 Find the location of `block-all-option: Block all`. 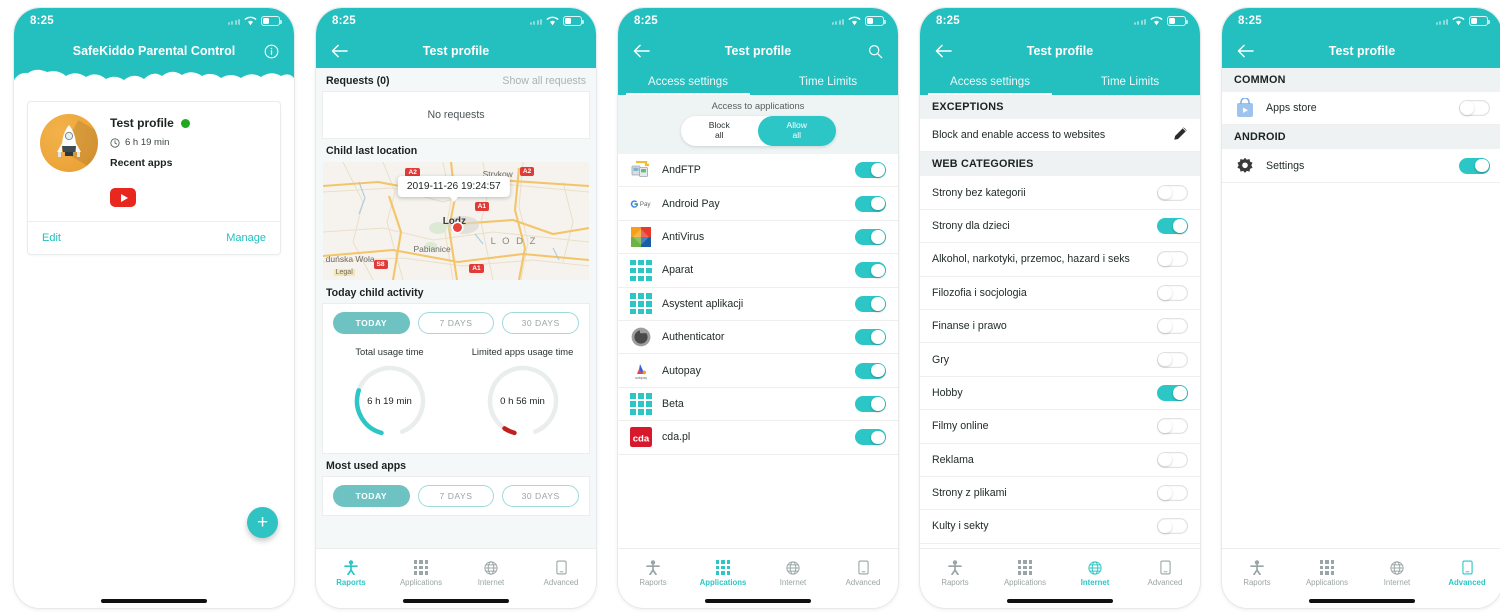

block-all-option: Block all is located at coordinates (720, 131).